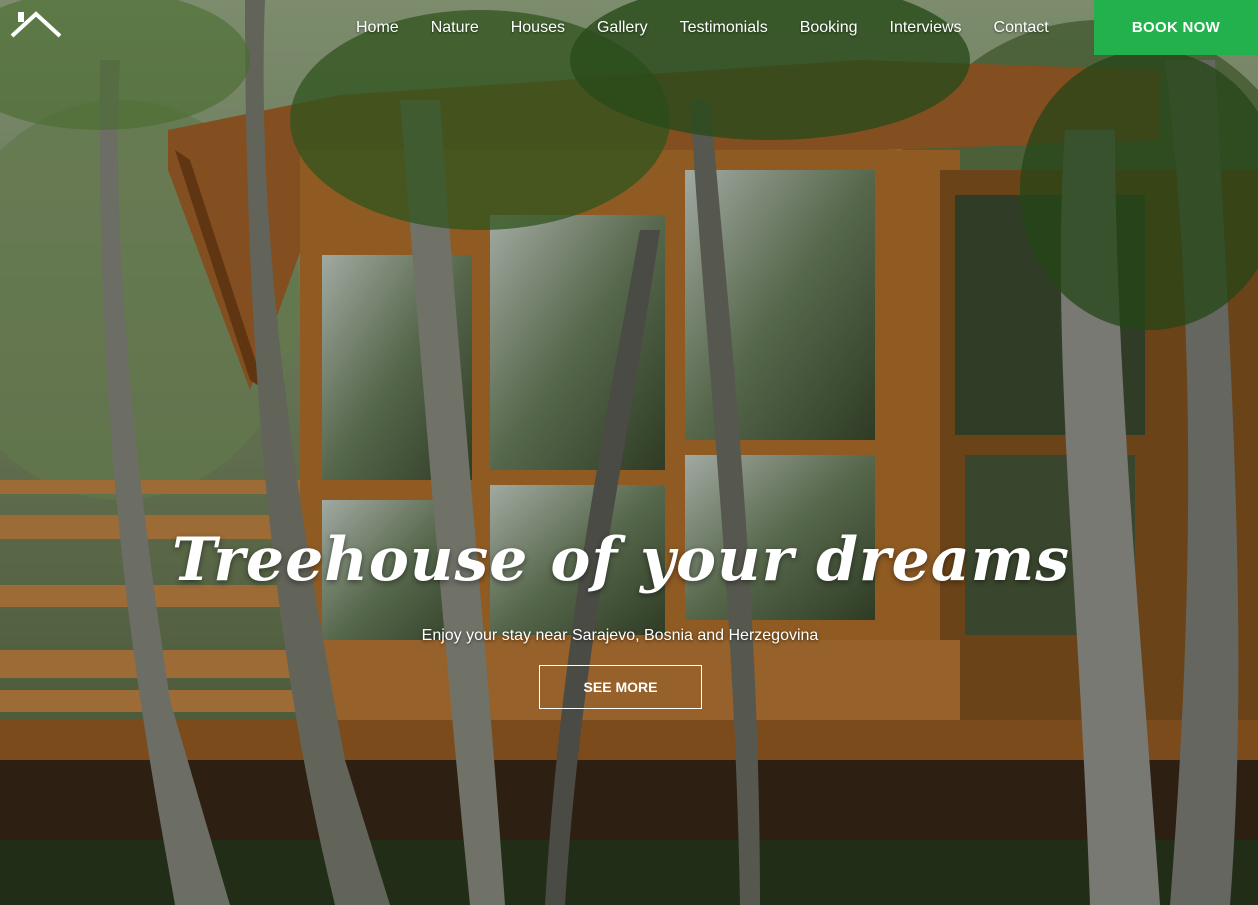 The width and height of the screenshot is (1258, 905). What do you see at coordinates (829, 28) in the screenshot?
I see `nav-booking: Booking` at bounding box center [829, 28].